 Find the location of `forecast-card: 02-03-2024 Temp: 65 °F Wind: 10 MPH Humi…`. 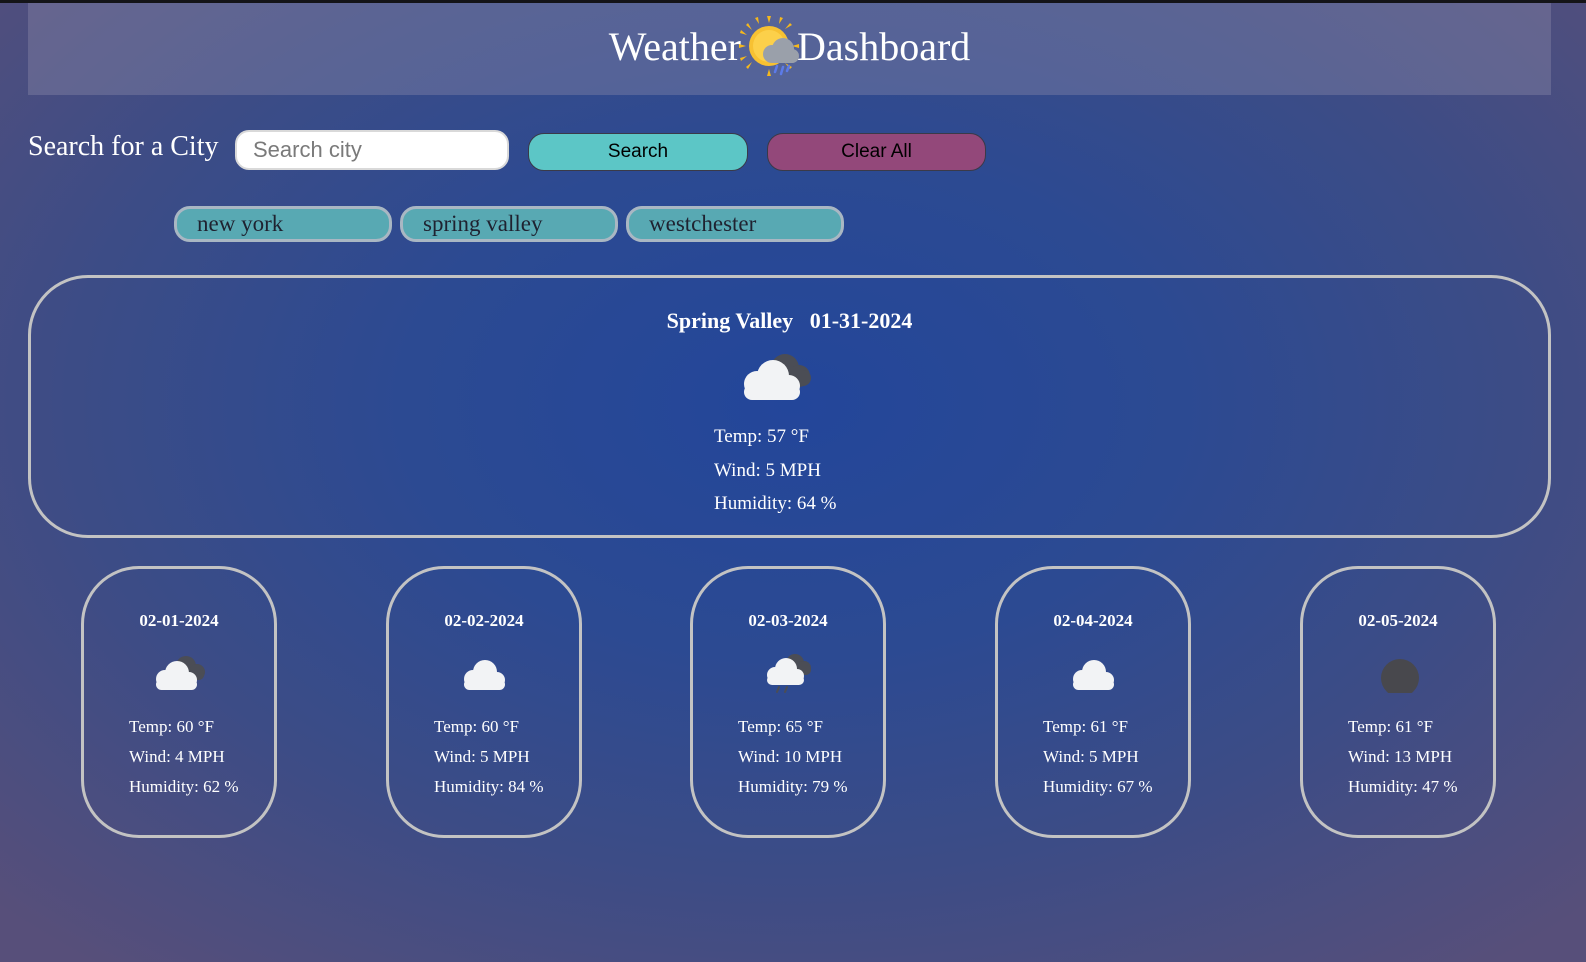

forecast-card: 02-03-2024 Temp: 65 °F Wind: 10 MPH Humi… is located at coordinates (788, 702).